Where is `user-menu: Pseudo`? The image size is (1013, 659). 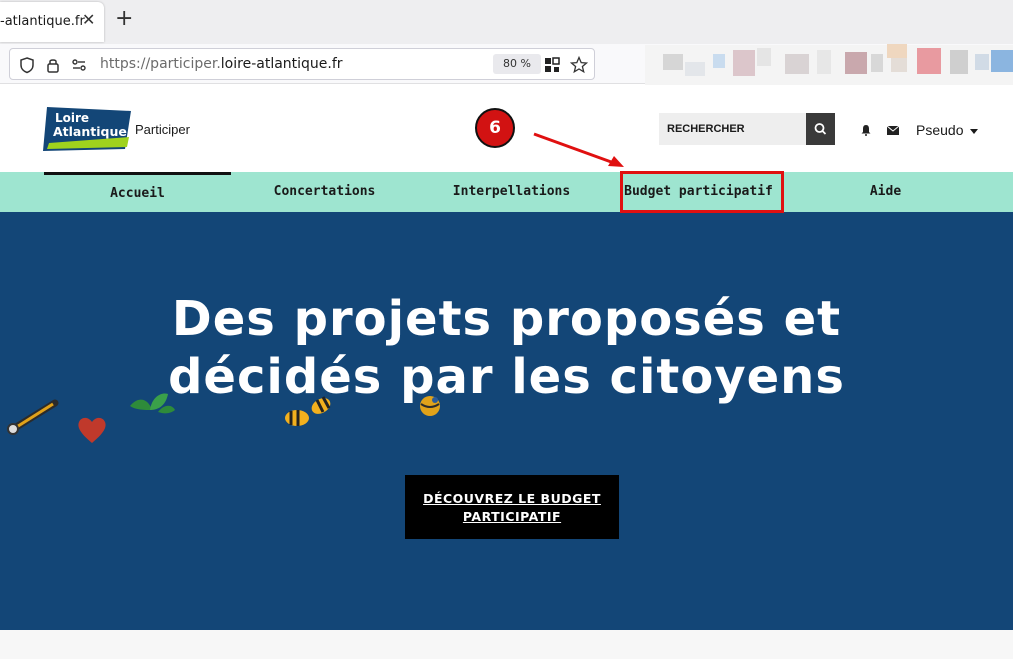 user-menu: Pseudo is located at coordinates (947, 130).